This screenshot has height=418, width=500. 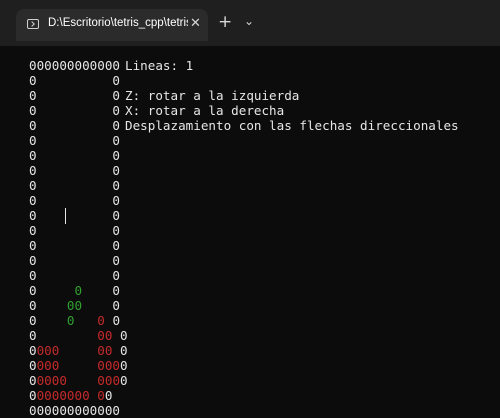 I want to click on board-row: 0 0 0 0, so click(x=75, y=320).